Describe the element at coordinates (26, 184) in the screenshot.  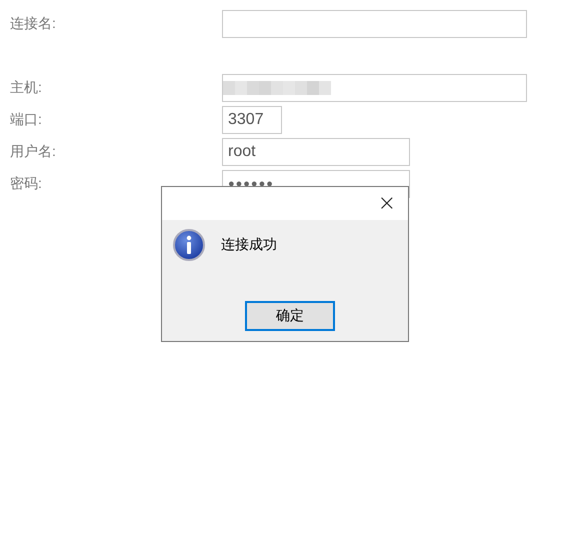
I see `field-label: 密码:` at that location.